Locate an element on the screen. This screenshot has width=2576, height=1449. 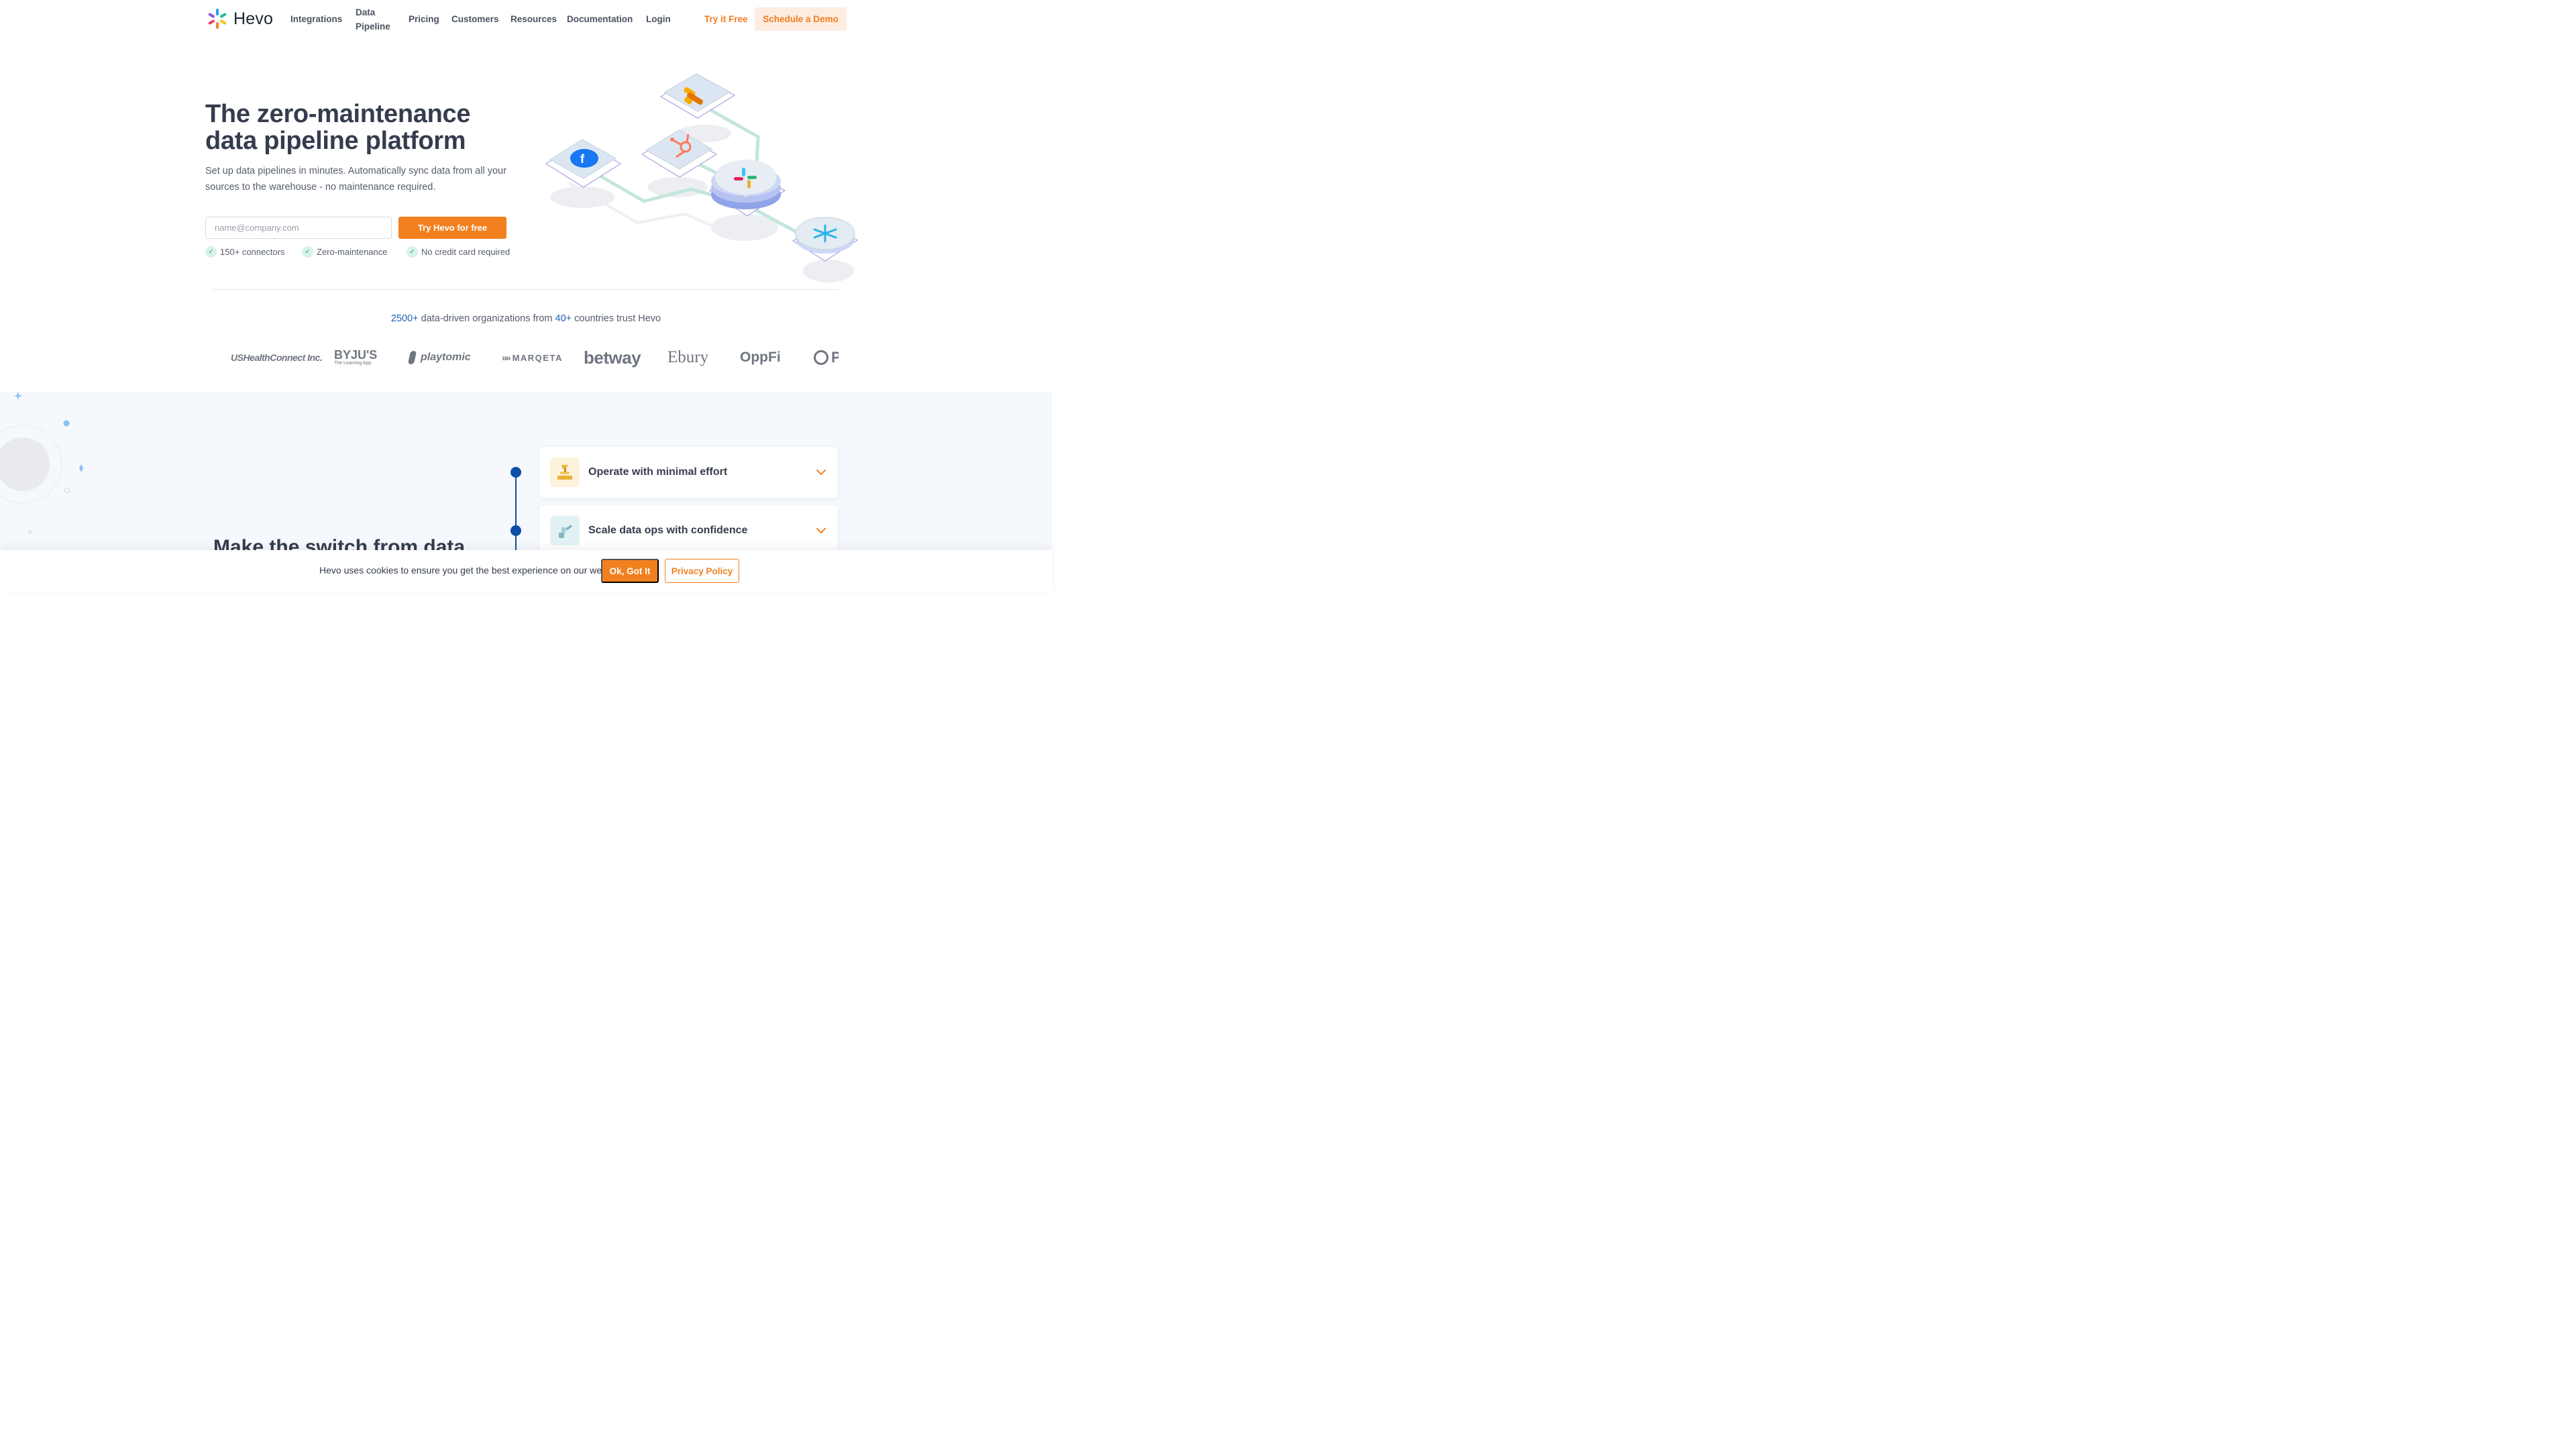
scale-robot-icon is located at coordinates (565, 530).